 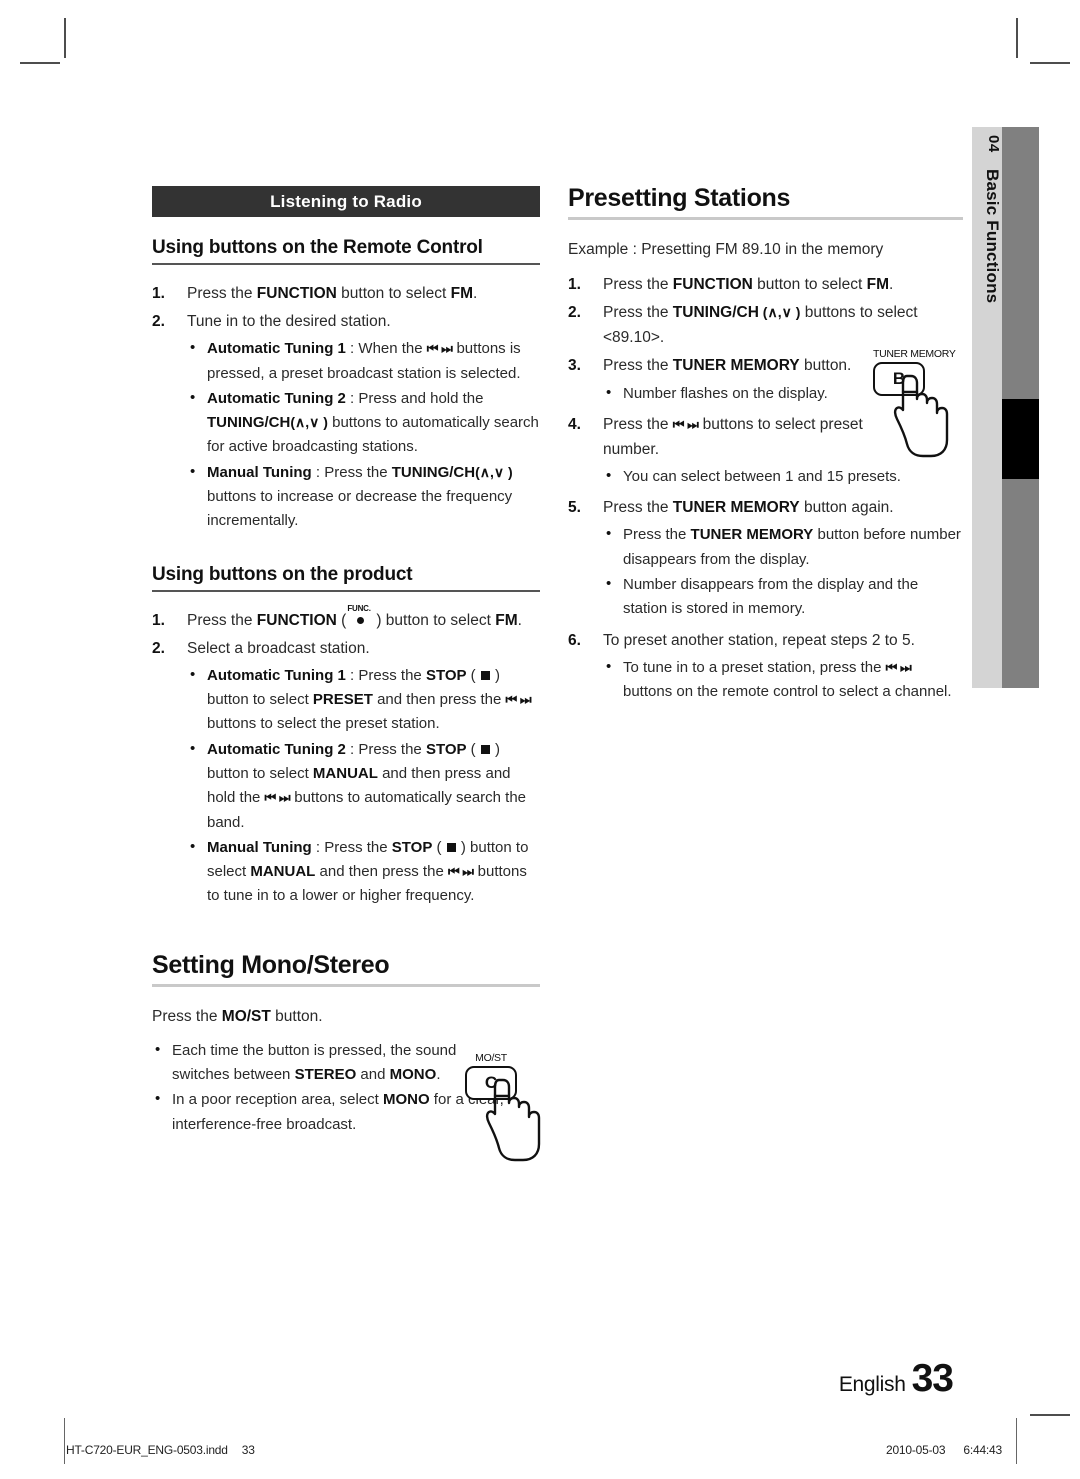 What do you see at coordinates (1016, 1441) in the screenshot?
I see `crop-mark-bottom-right-vertical` at bounding box center [1016, 1441].